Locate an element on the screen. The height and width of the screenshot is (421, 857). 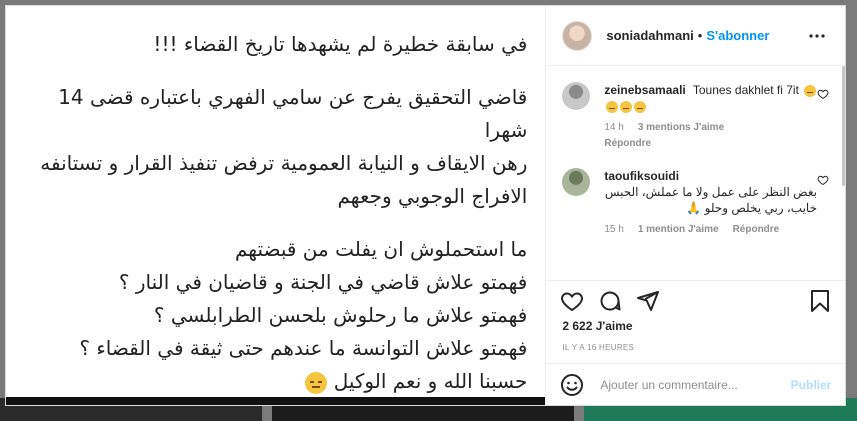
comment-input is located at coordinates (694, 384).